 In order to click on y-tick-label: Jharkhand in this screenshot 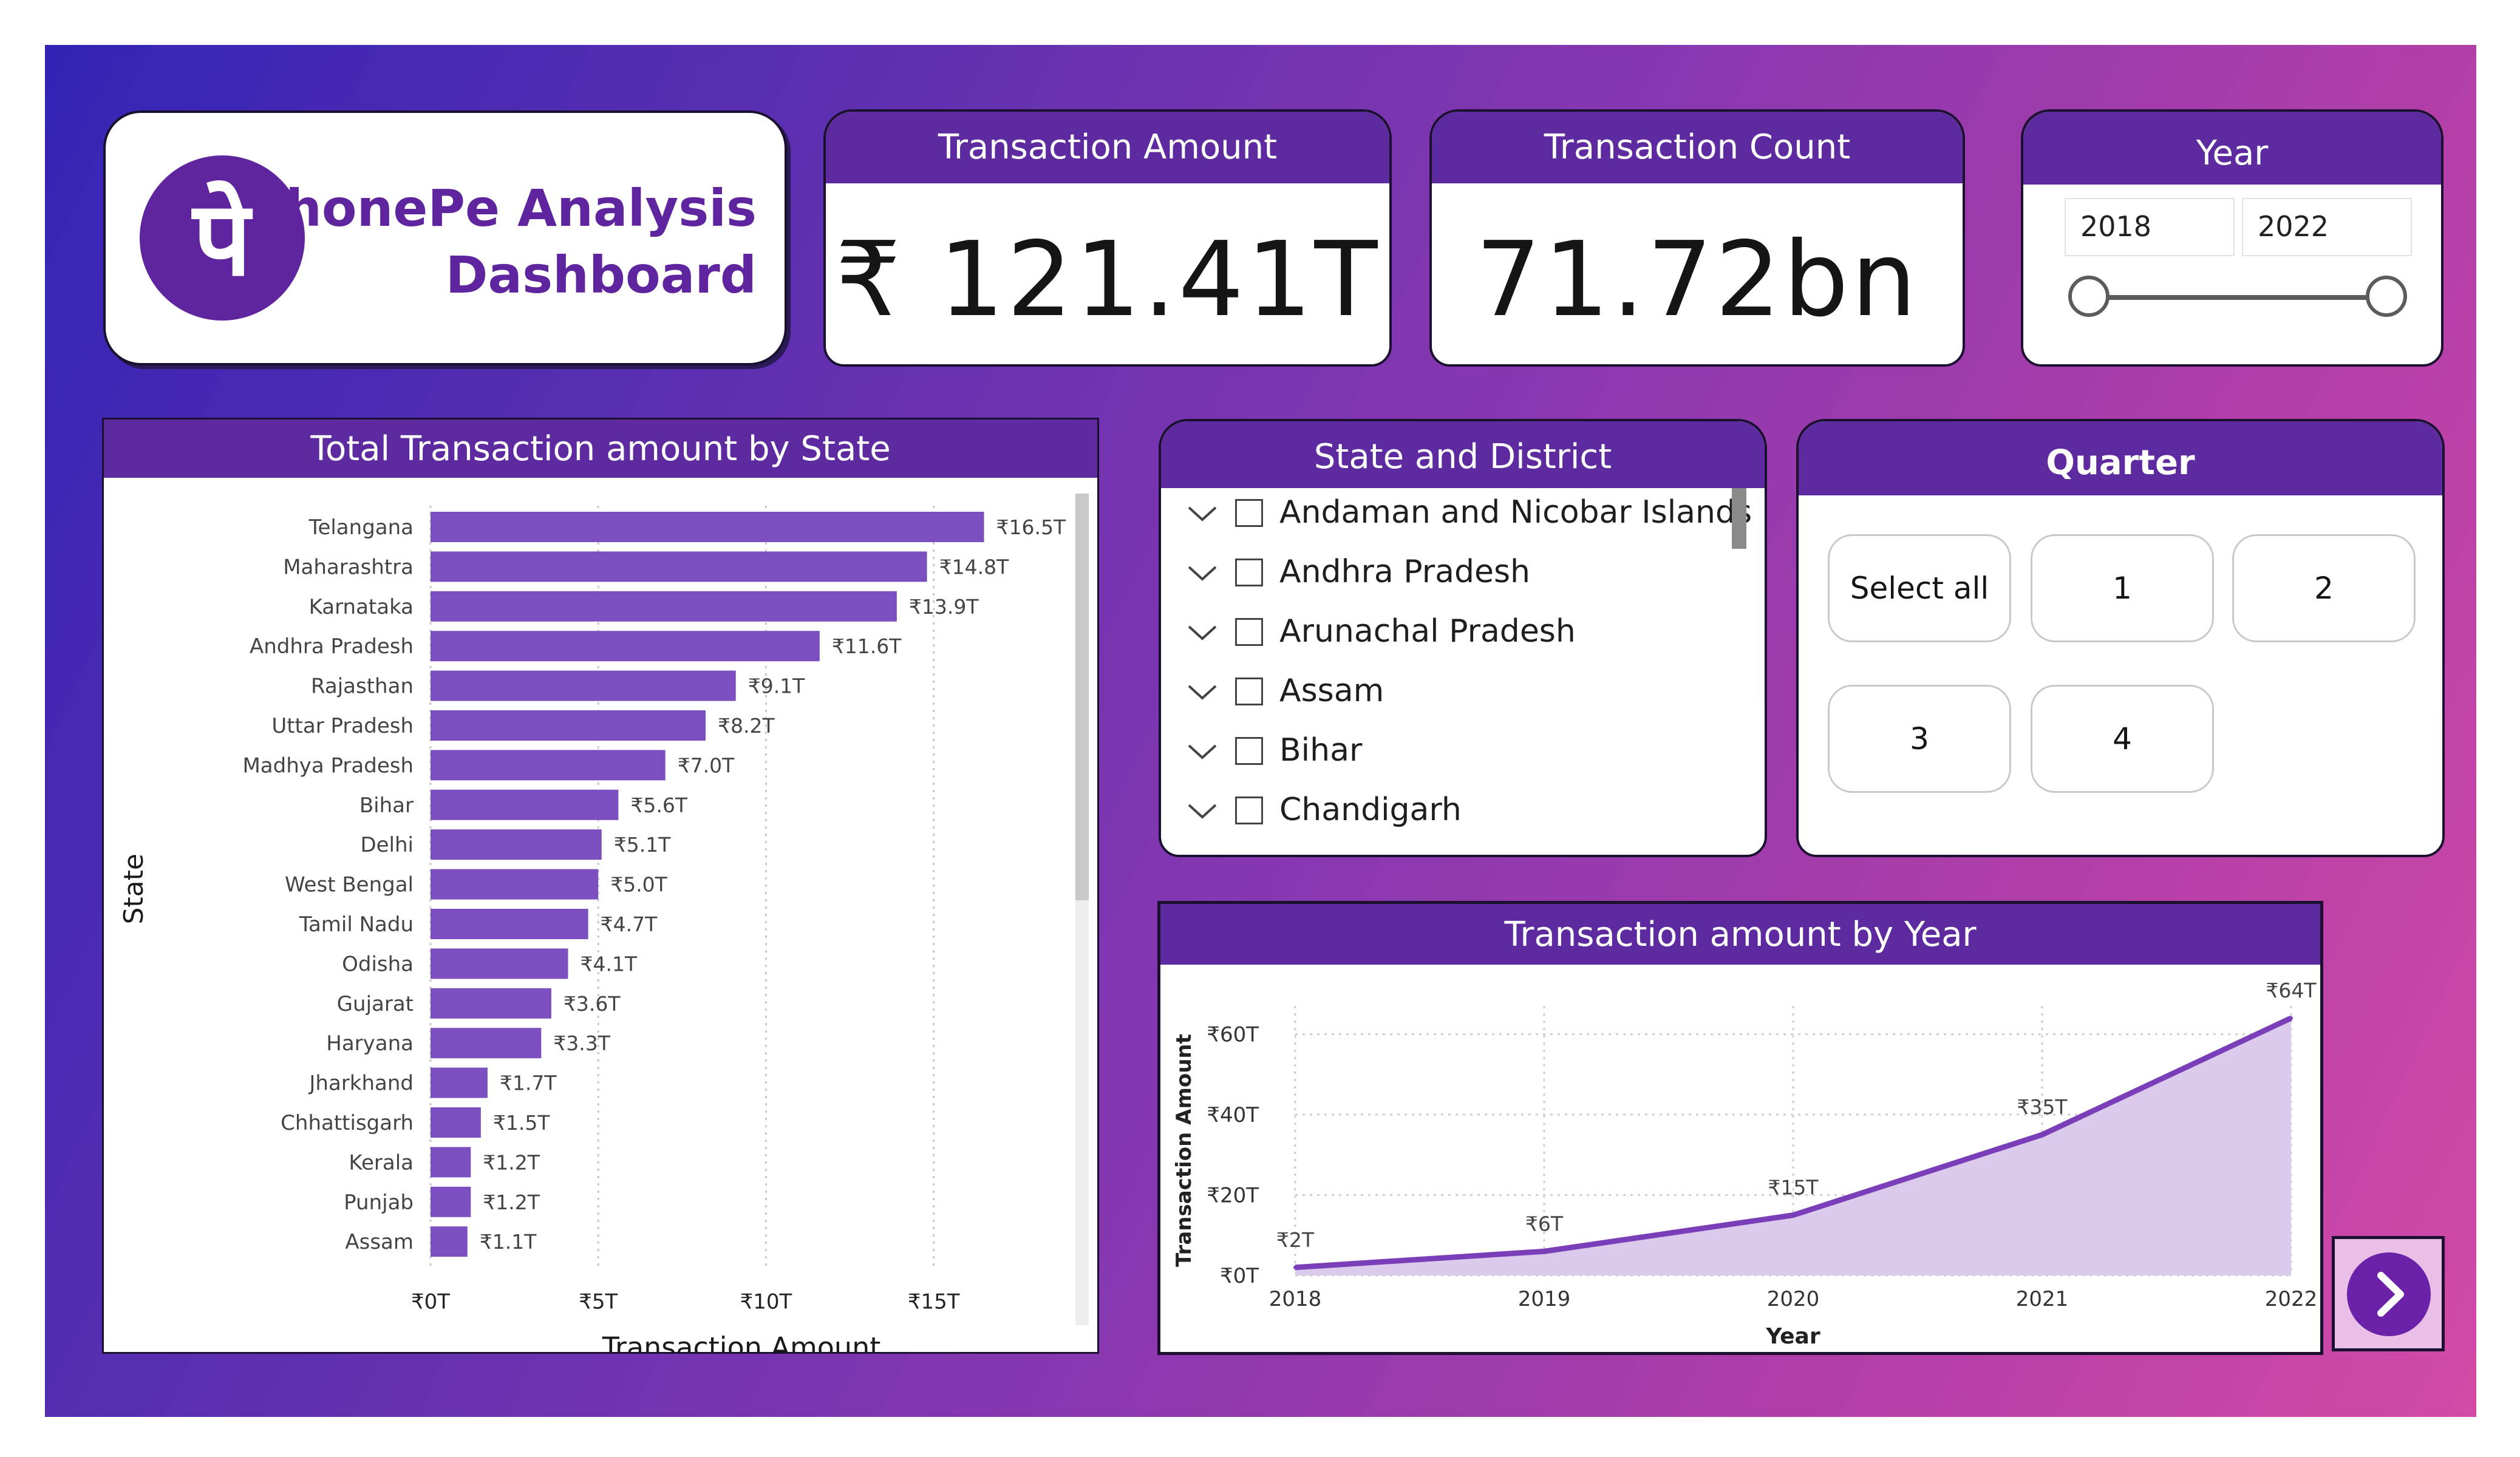, I will do `click(361, 1084)`.